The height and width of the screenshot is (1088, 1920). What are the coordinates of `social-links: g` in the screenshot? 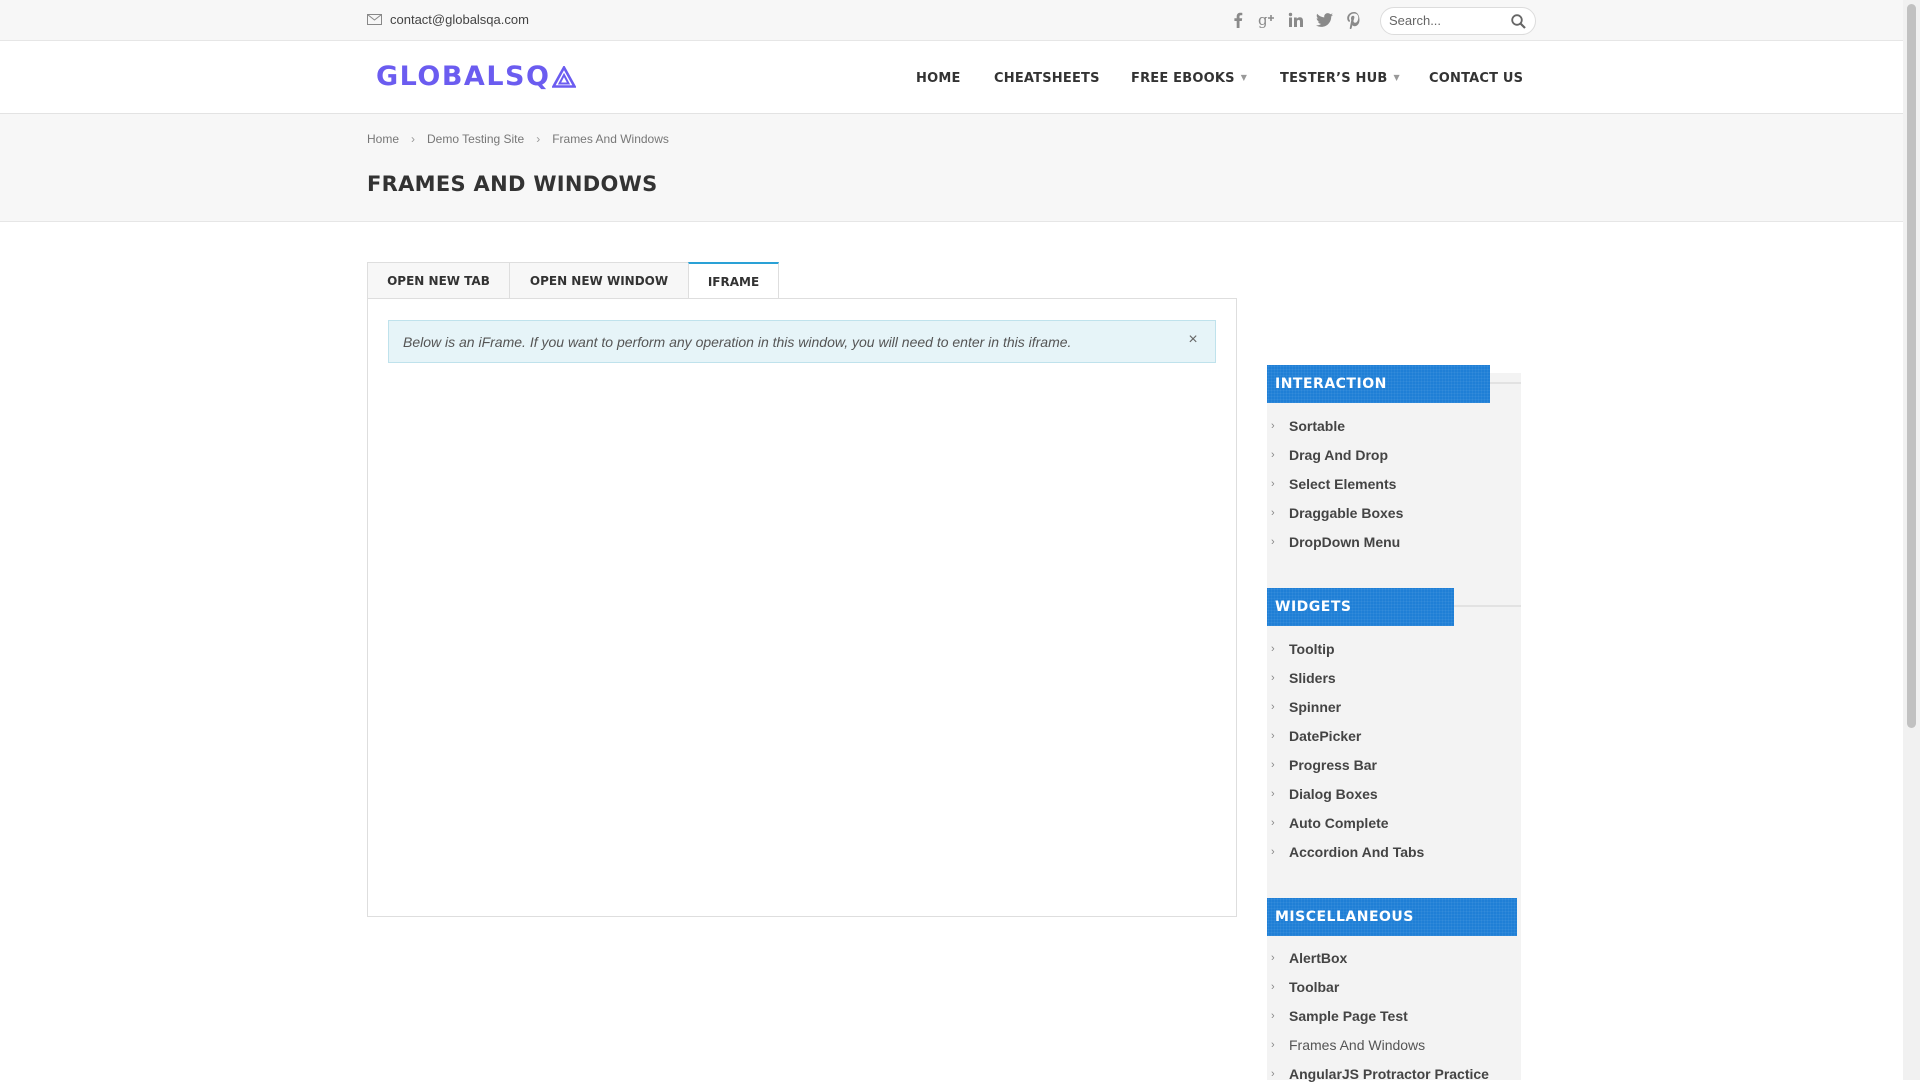 It's located at (1295, 20).